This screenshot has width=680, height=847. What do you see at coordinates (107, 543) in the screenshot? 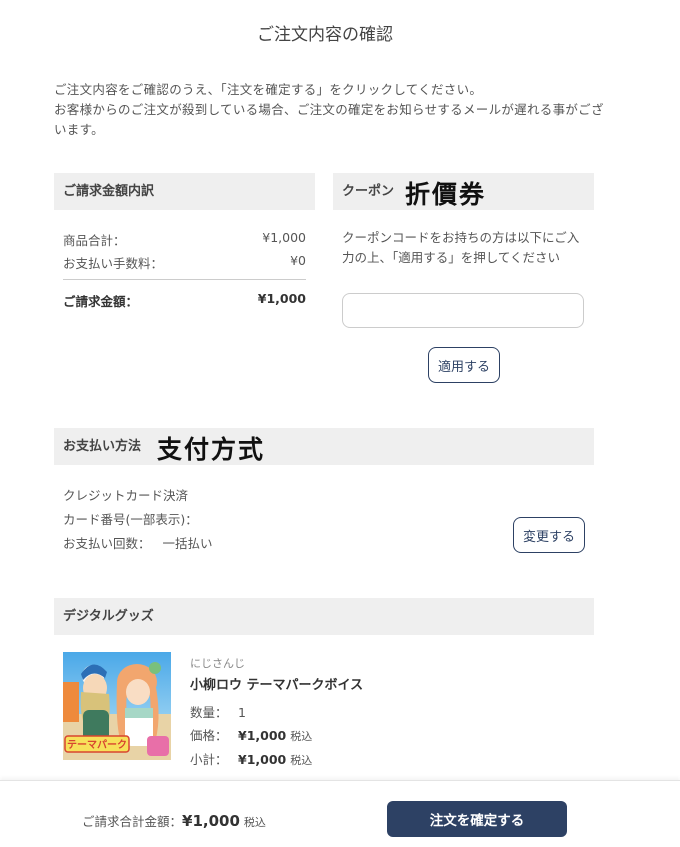
I see `installments-label: お支払い回数：` at bounding box center [107, 543].